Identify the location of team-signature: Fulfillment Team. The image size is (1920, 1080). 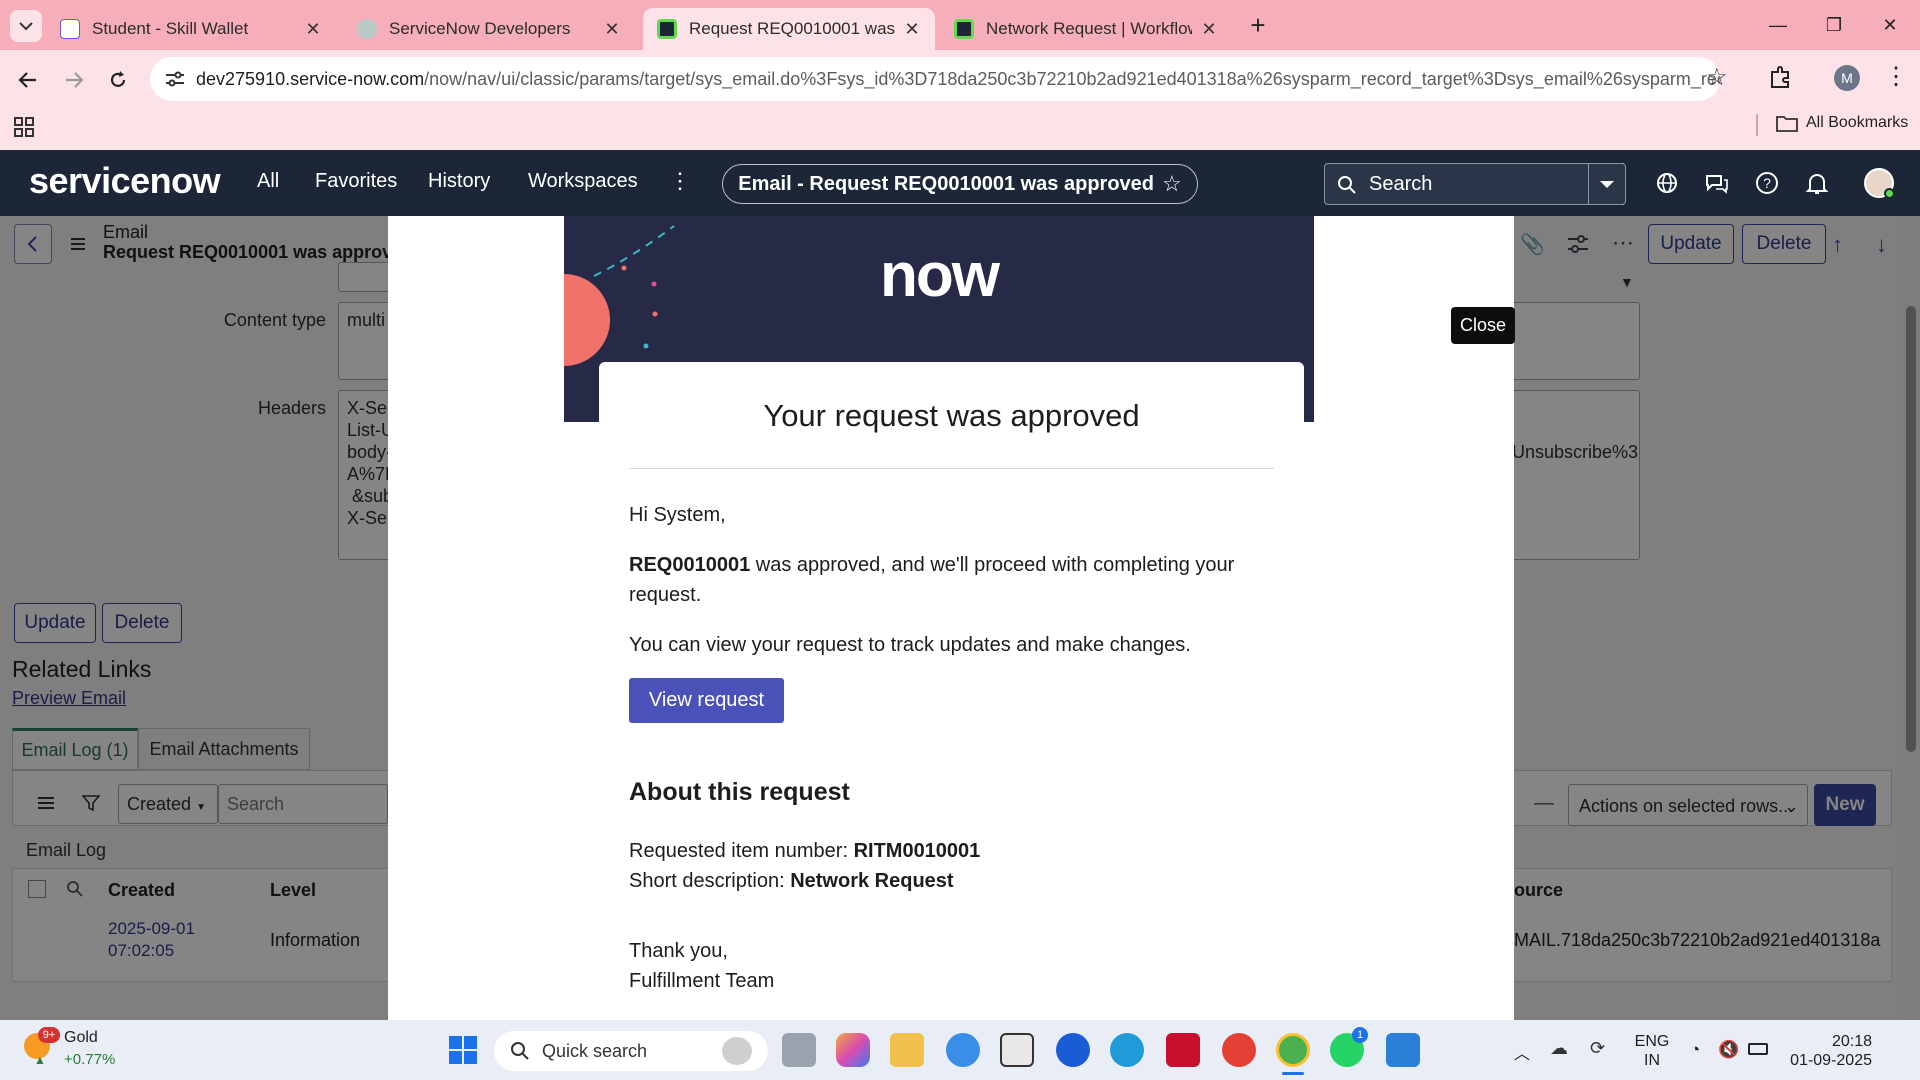
(702, 981).